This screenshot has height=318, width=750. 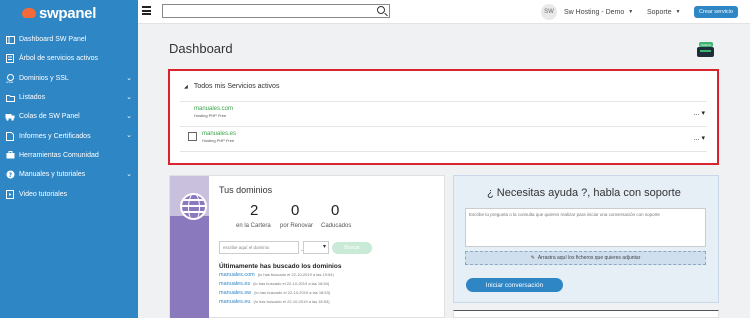 I want to click on new-feature-icon: NUEVO, so click(x=706, y=50).